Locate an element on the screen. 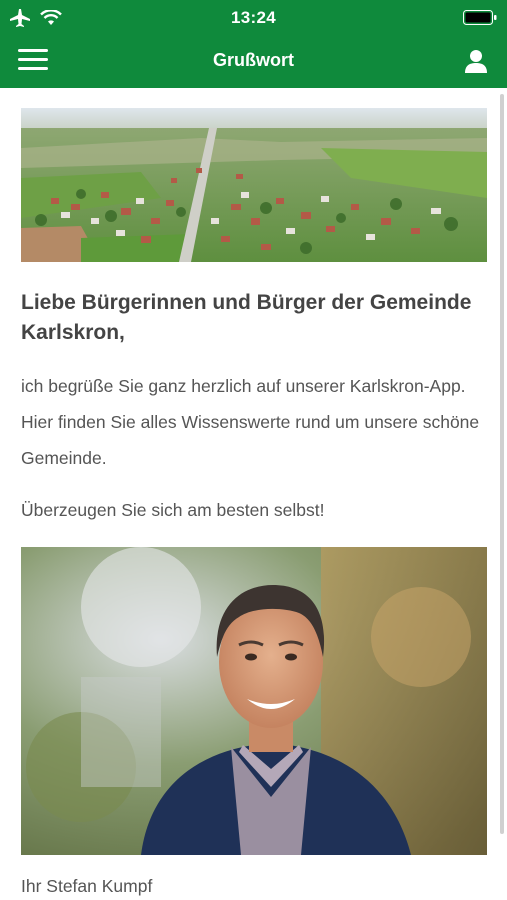 This screenshot has width=507, height=900. signature-text: Ihr Stefan Kumpf is located at coordinates (87, 886).